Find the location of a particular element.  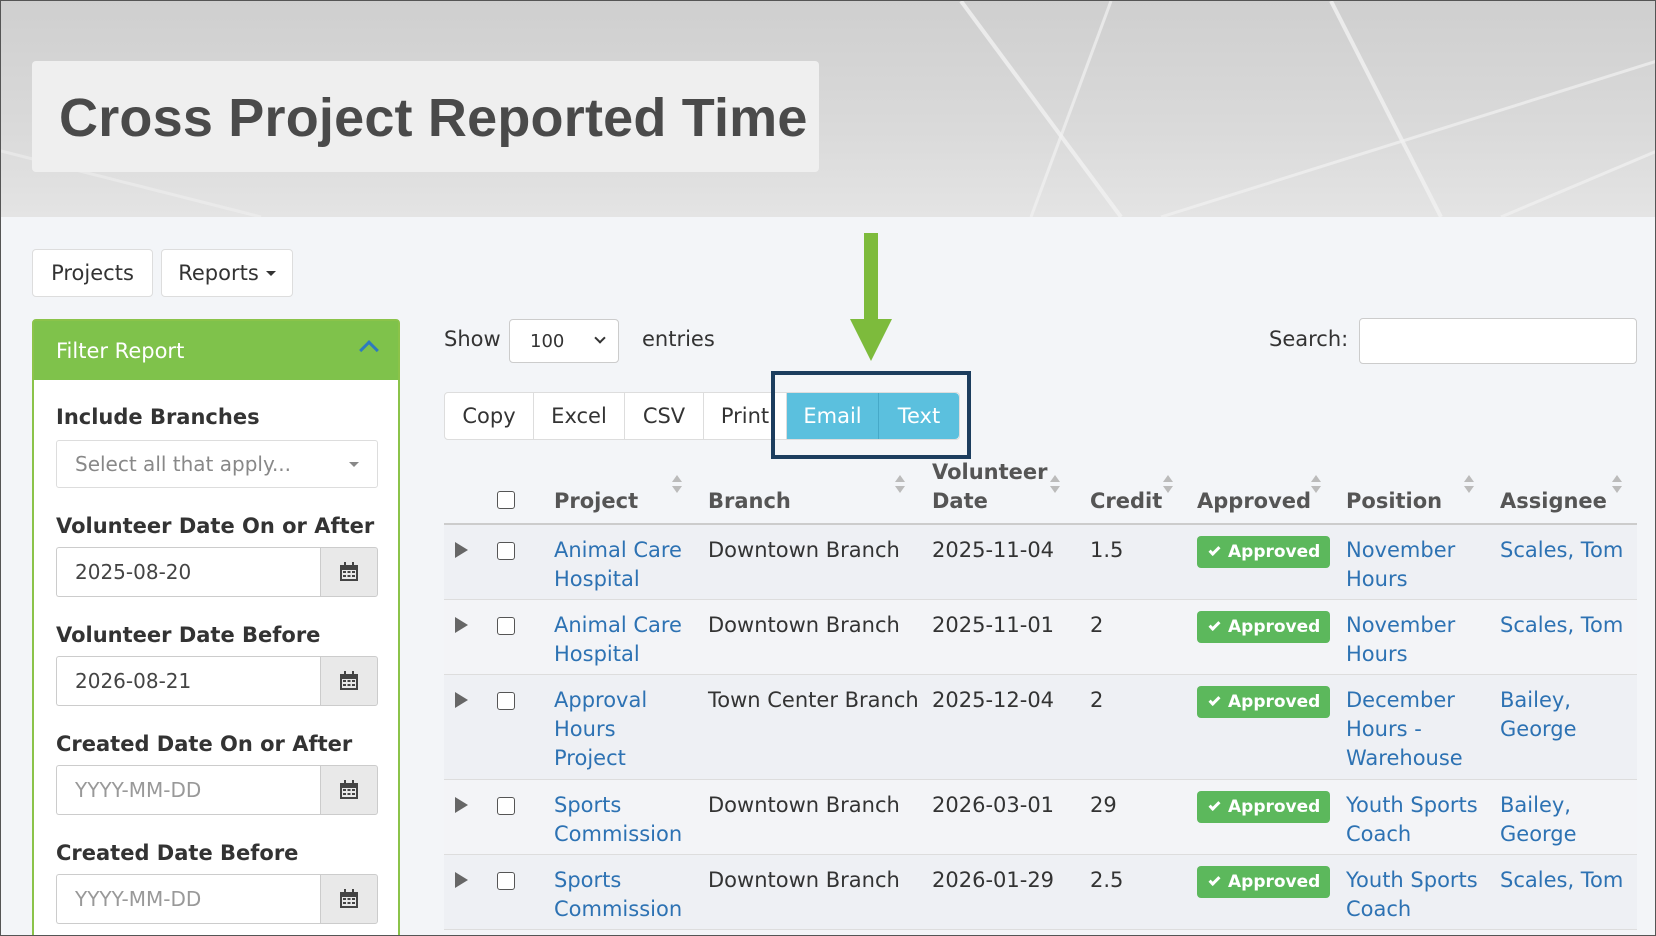

select-all-checkbox is located at coordinates (506, 500).